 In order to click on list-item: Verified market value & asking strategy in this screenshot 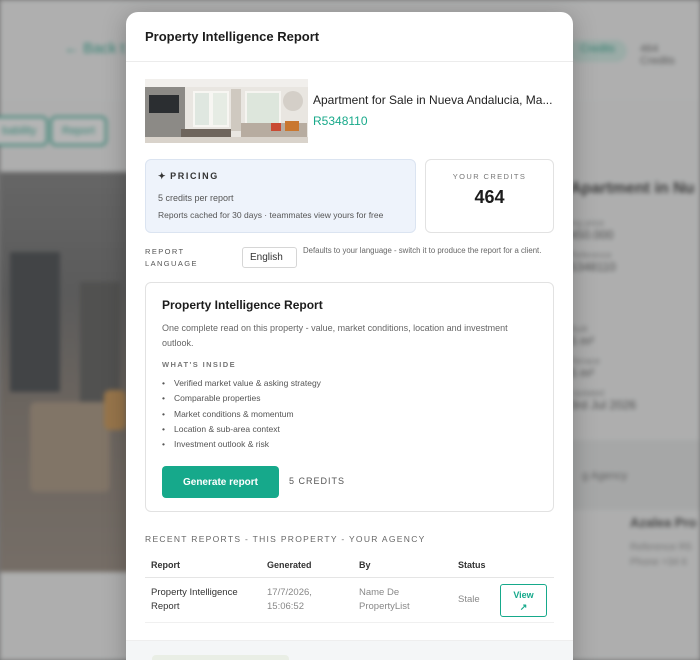, I will do `click(349, 384)`.